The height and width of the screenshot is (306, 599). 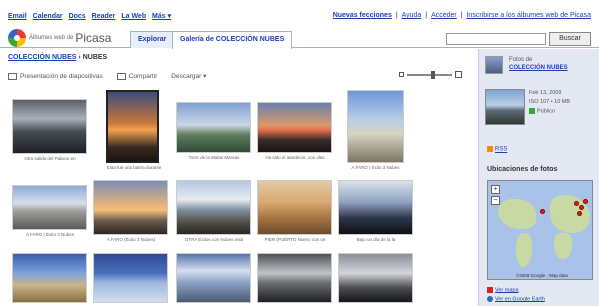 What do you see at coordinates (490, 299) in the screenshot?
I see `earth-icon` at bounding box center [490, 299].